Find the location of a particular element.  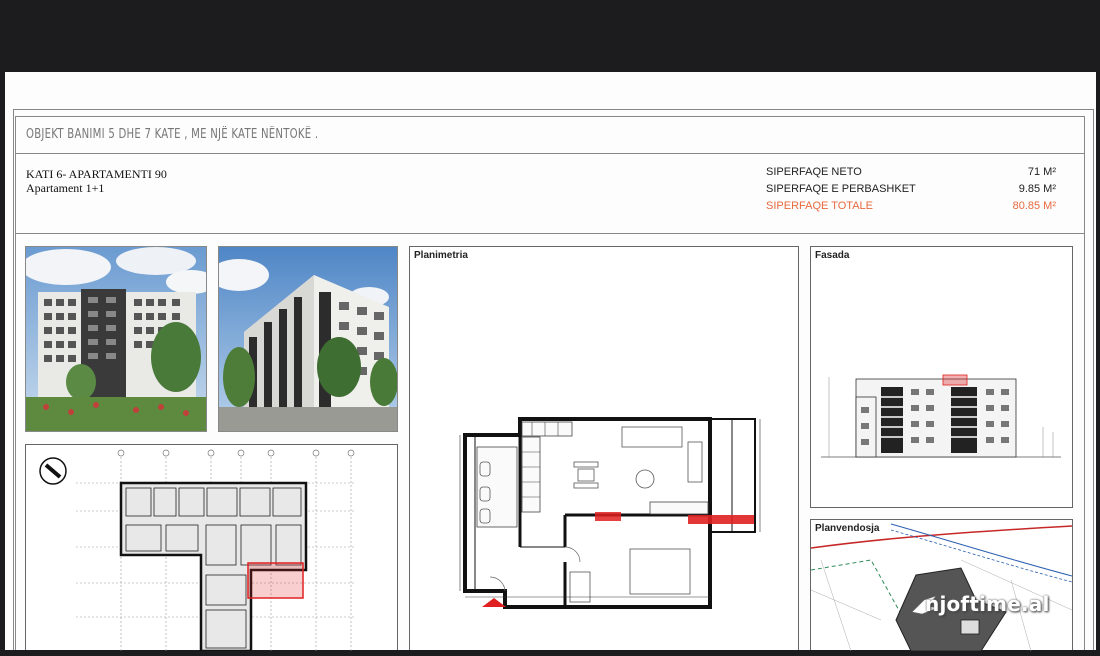

building-render-front-image is located at coordinates (116, 339).